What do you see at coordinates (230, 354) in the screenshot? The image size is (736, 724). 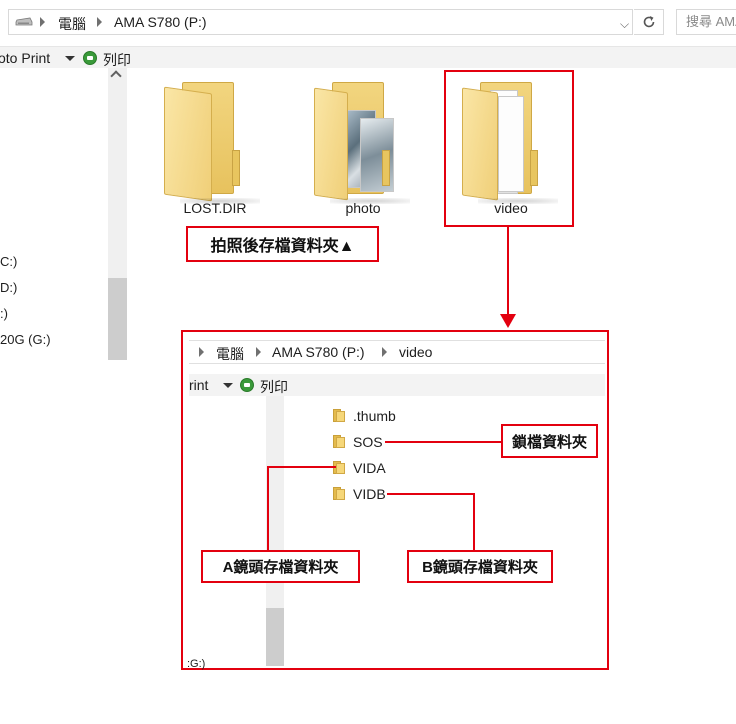 I see `inset-breadcrumb-computer: 電腦` at bounding box center [230, 354].